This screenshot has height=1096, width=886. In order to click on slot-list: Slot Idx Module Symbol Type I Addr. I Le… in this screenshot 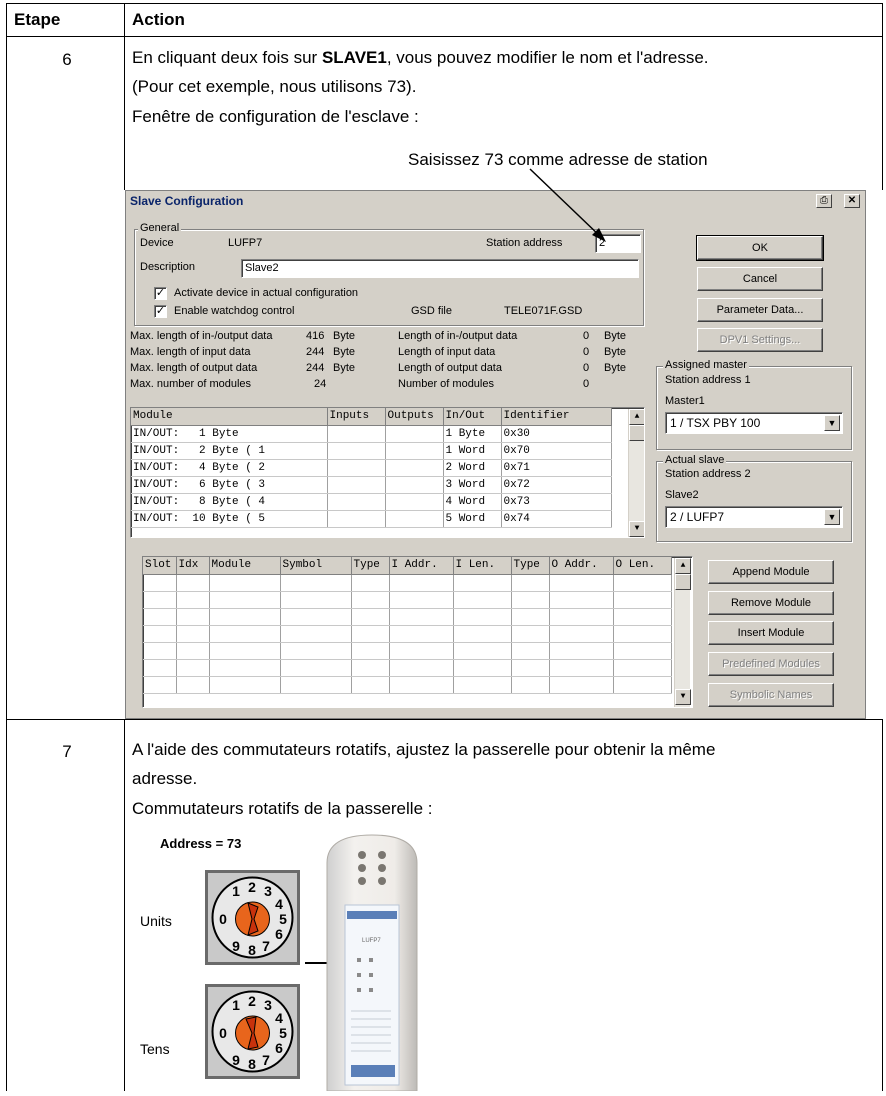, I will do `click(417, 632)`.